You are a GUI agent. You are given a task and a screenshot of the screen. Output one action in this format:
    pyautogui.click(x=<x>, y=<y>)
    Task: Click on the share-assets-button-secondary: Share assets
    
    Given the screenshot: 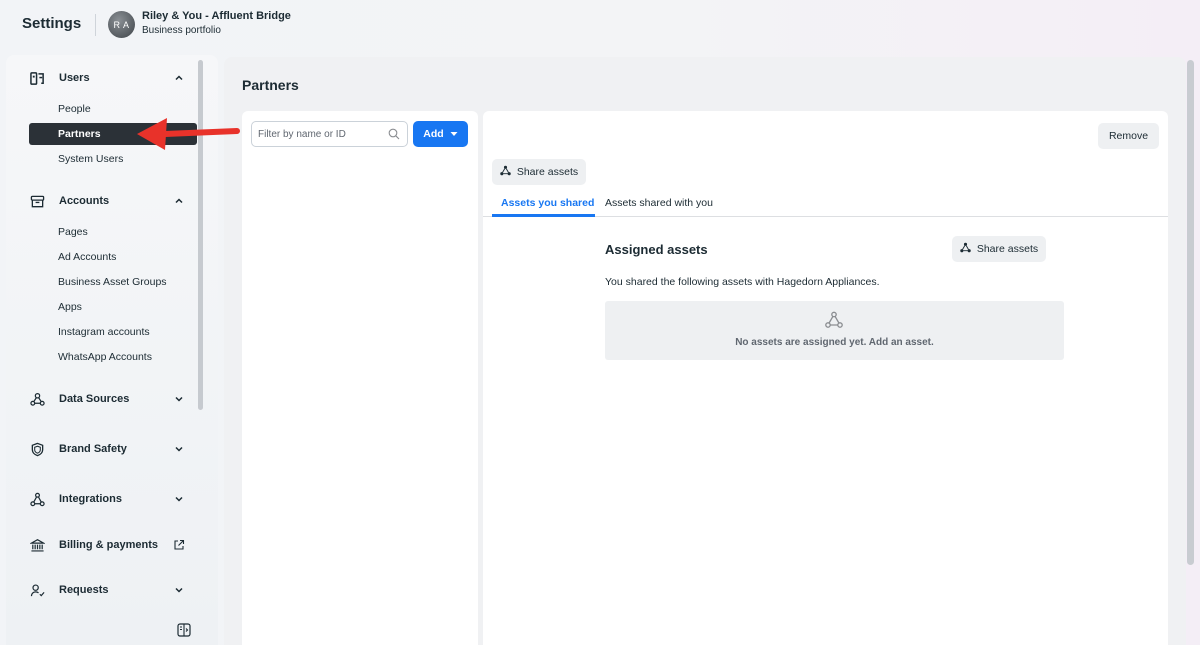 What is the action you would take?
    pyautogui.click(x=999, y=249)
    